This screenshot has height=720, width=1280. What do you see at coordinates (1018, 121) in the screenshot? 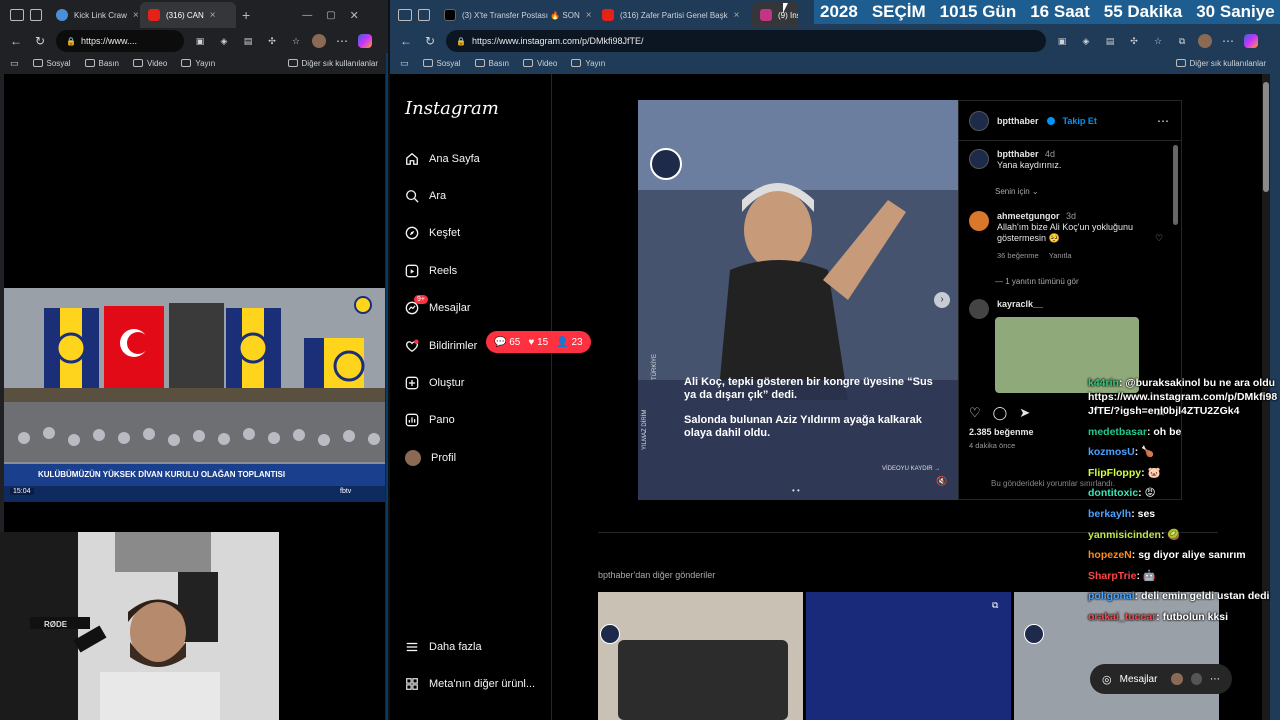
I see `account-name: bptthaber` at bounding box center [1018, 121].